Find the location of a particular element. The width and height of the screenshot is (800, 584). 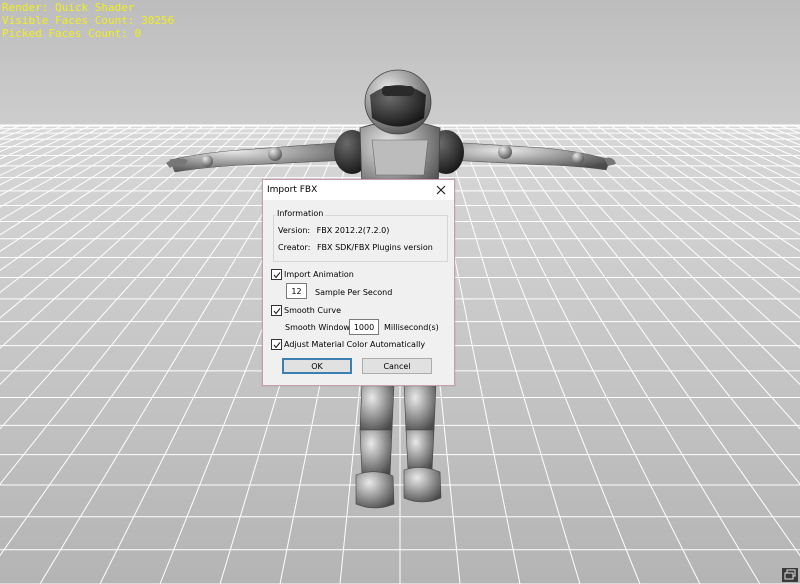

information-caption: Information is located at coordinates (300, 213).